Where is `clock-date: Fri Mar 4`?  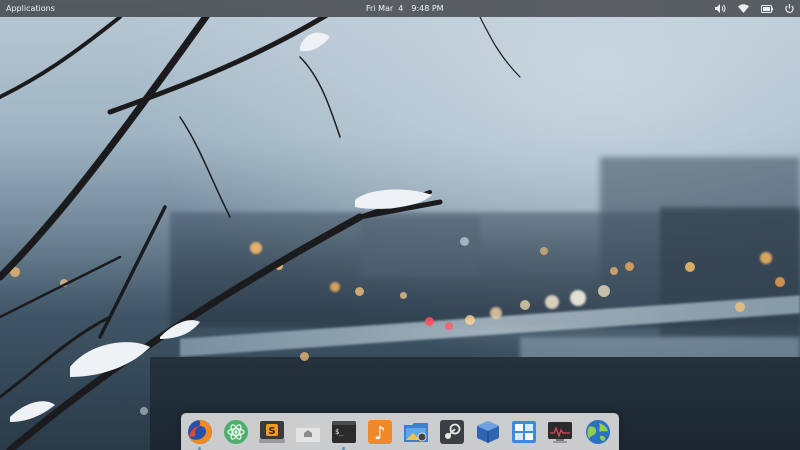 clock-date: Fri Mar 4 is located at coordinates (385, 8).